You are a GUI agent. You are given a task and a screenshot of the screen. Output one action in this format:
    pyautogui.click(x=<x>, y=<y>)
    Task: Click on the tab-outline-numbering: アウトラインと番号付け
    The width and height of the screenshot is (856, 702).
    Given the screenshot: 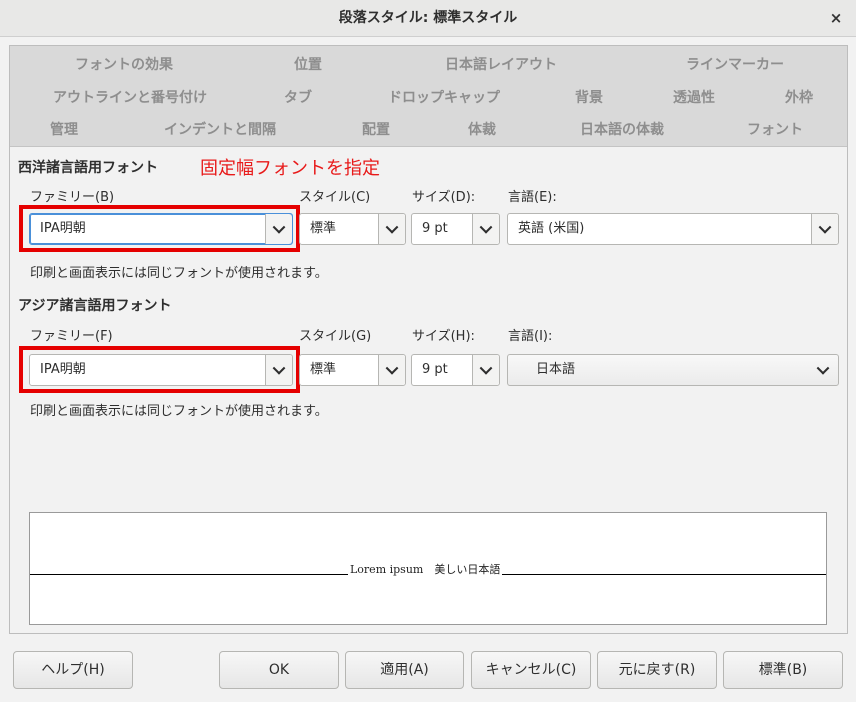 What is the action you would take?
    pyautogui.click(x=130, y=97)
    